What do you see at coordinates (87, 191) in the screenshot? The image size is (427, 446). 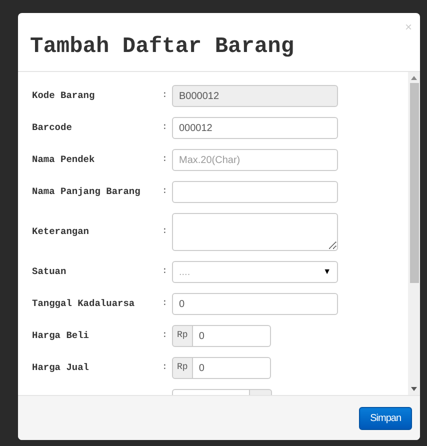 I see `field-label: Nama Panjang Barang` at bounding box center [87, 191].